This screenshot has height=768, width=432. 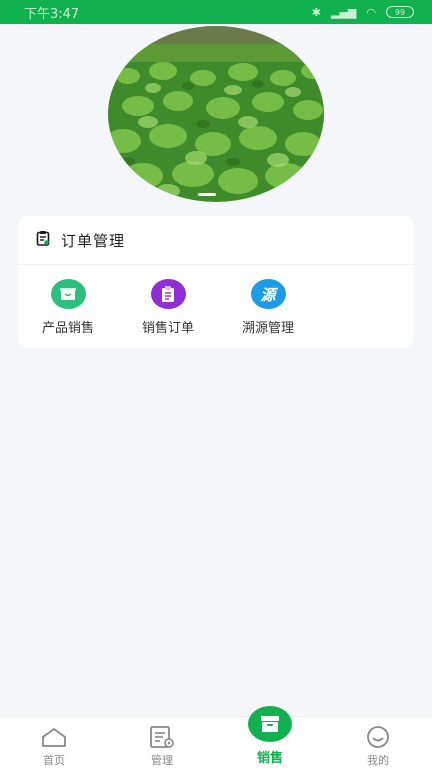 What do you see at coordinates (216, 12) in the screenshot?
I see `status-bar: 下午3:47 ✱ ▂▄▆ ◠ 99` at bounding box center [216, 12].